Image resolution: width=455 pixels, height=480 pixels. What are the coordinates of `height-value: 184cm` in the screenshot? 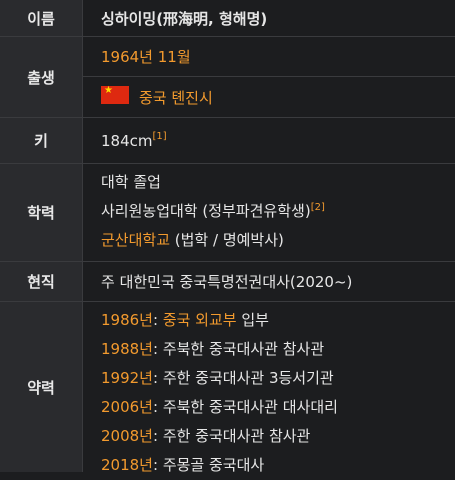 It's located at (127, 140).